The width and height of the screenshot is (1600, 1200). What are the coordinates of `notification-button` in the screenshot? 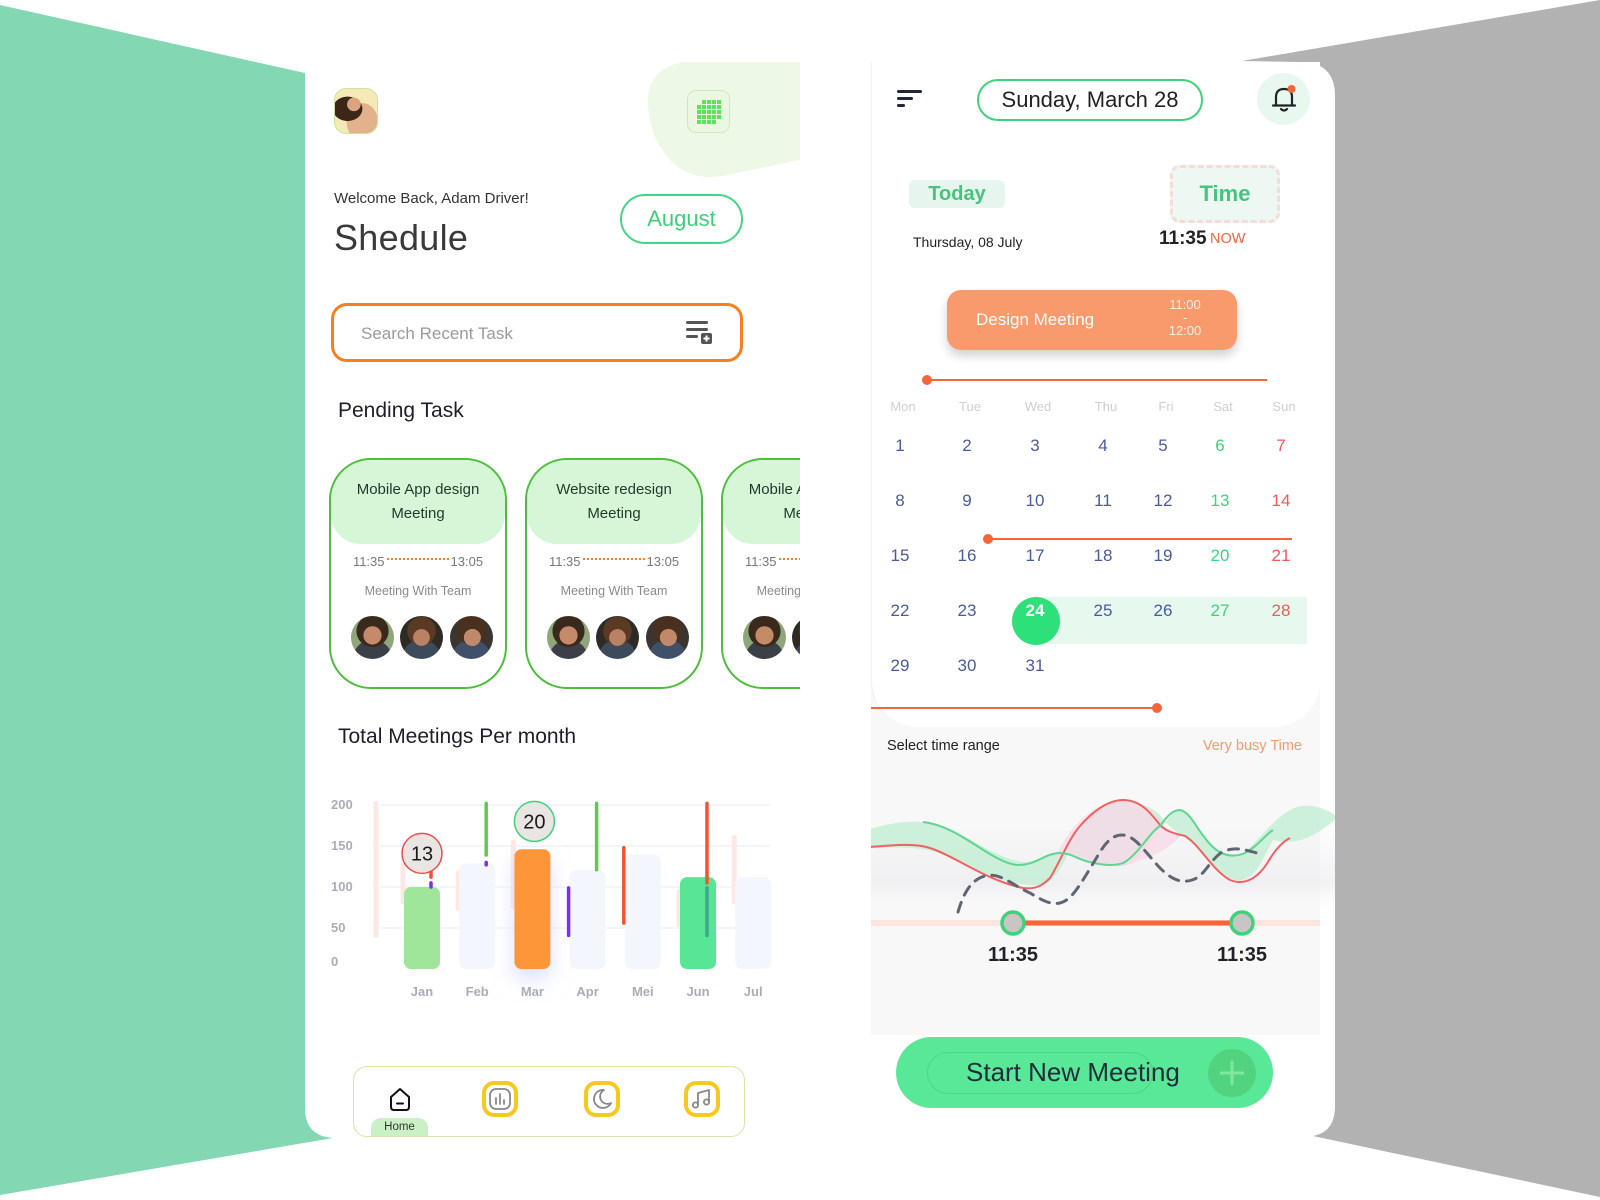 It's located at (1283, 99).